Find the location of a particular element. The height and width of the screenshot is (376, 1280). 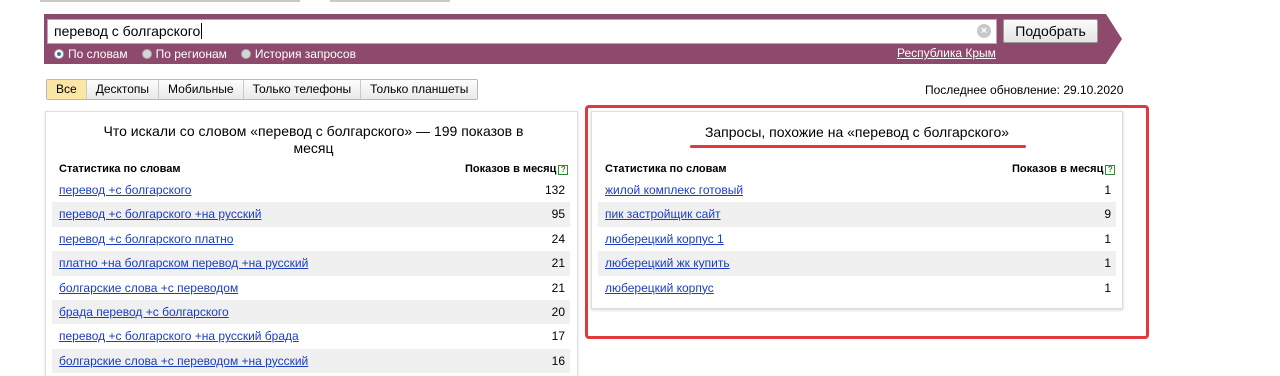

impressions-count: 132 is located at coordinates (554, 190).